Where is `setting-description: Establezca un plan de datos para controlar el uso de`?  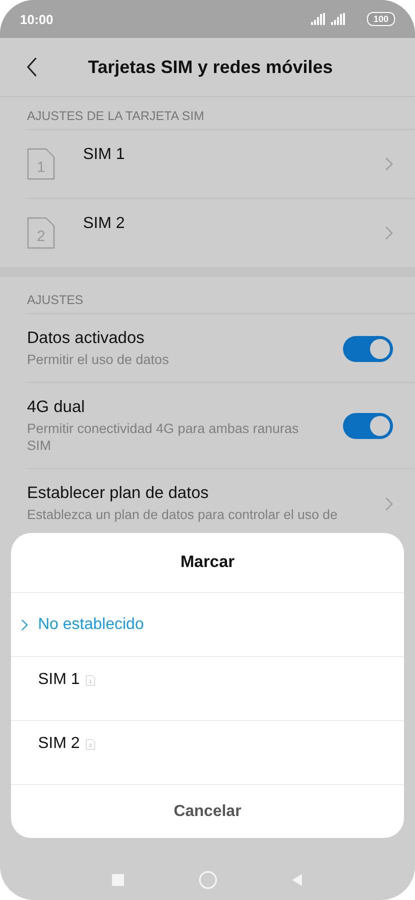
setting-description: Establezca un plan de datos para controlar el uso de is located at coordinates (182, 514).